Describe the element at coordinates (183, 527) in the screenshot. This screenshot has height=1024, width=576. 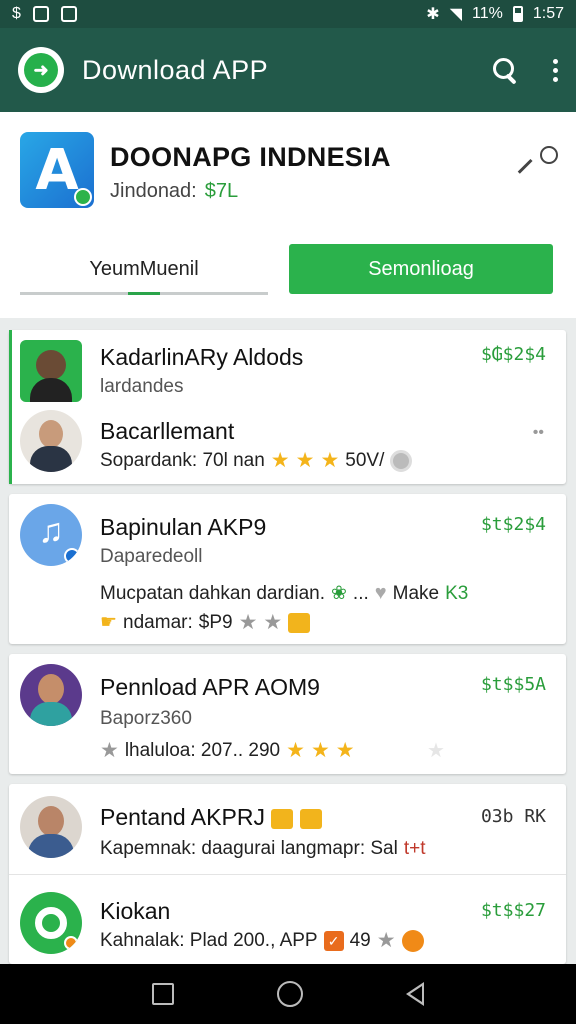
I see `item-title: Bapinulan AKP9` at that location.